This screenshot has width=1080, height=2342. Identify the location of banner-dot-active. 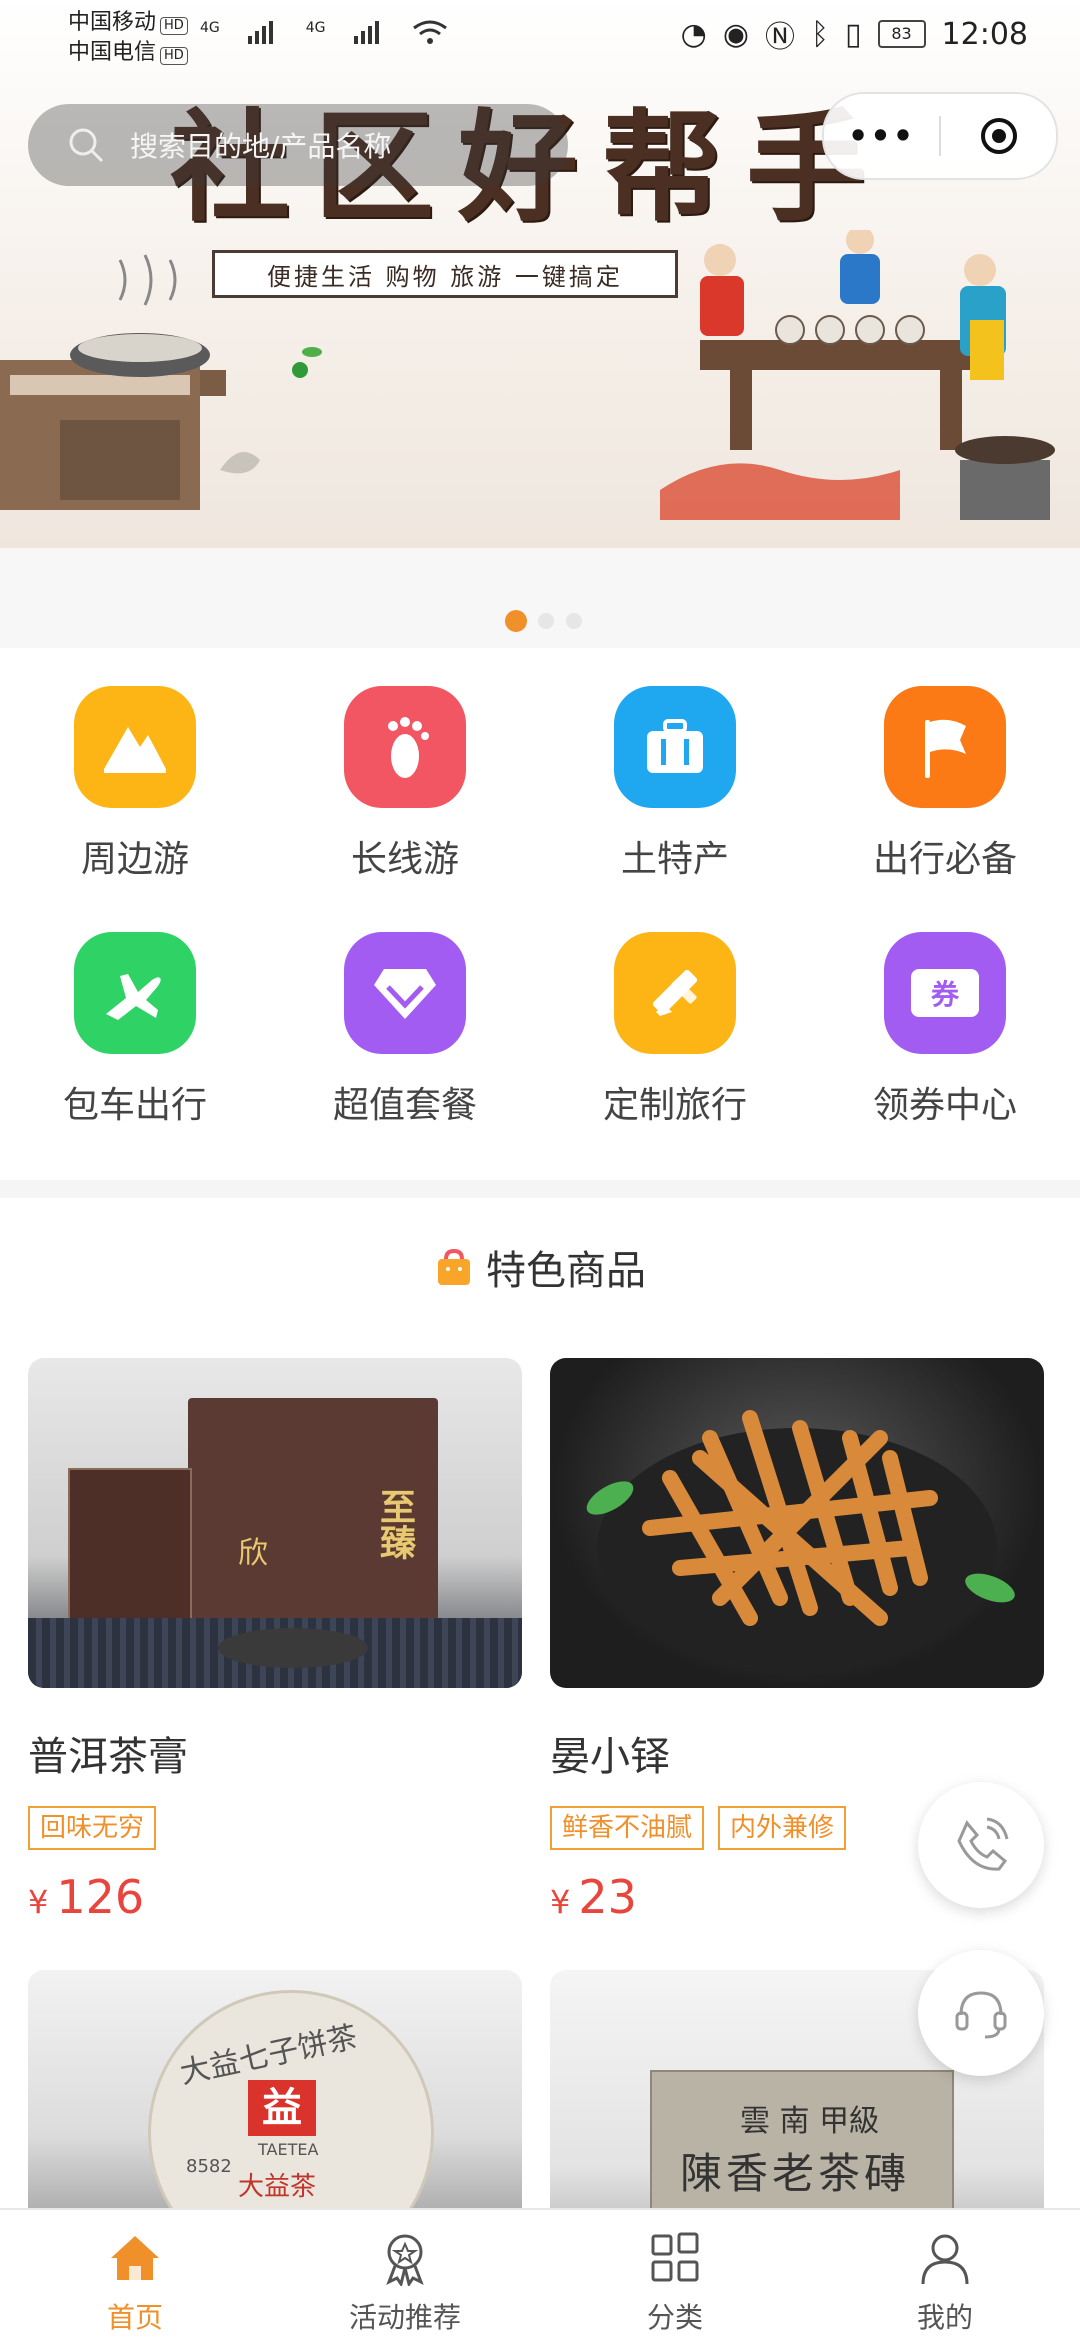
(516, 621).